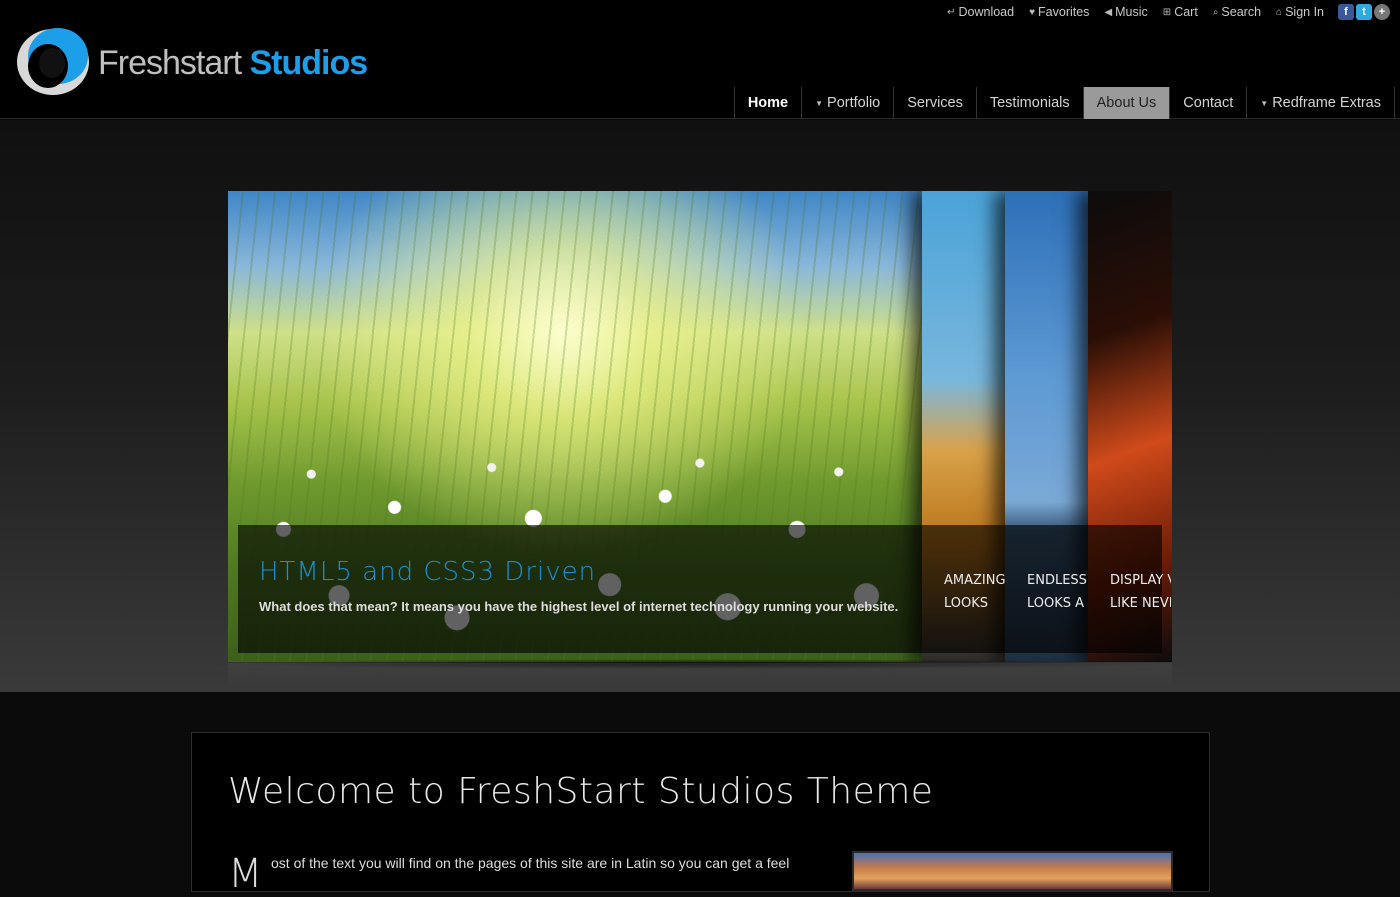 The image size is (1400, 897). I want to click on topbar-favorites-link: ♥ Favorites, so click(1059, 12).